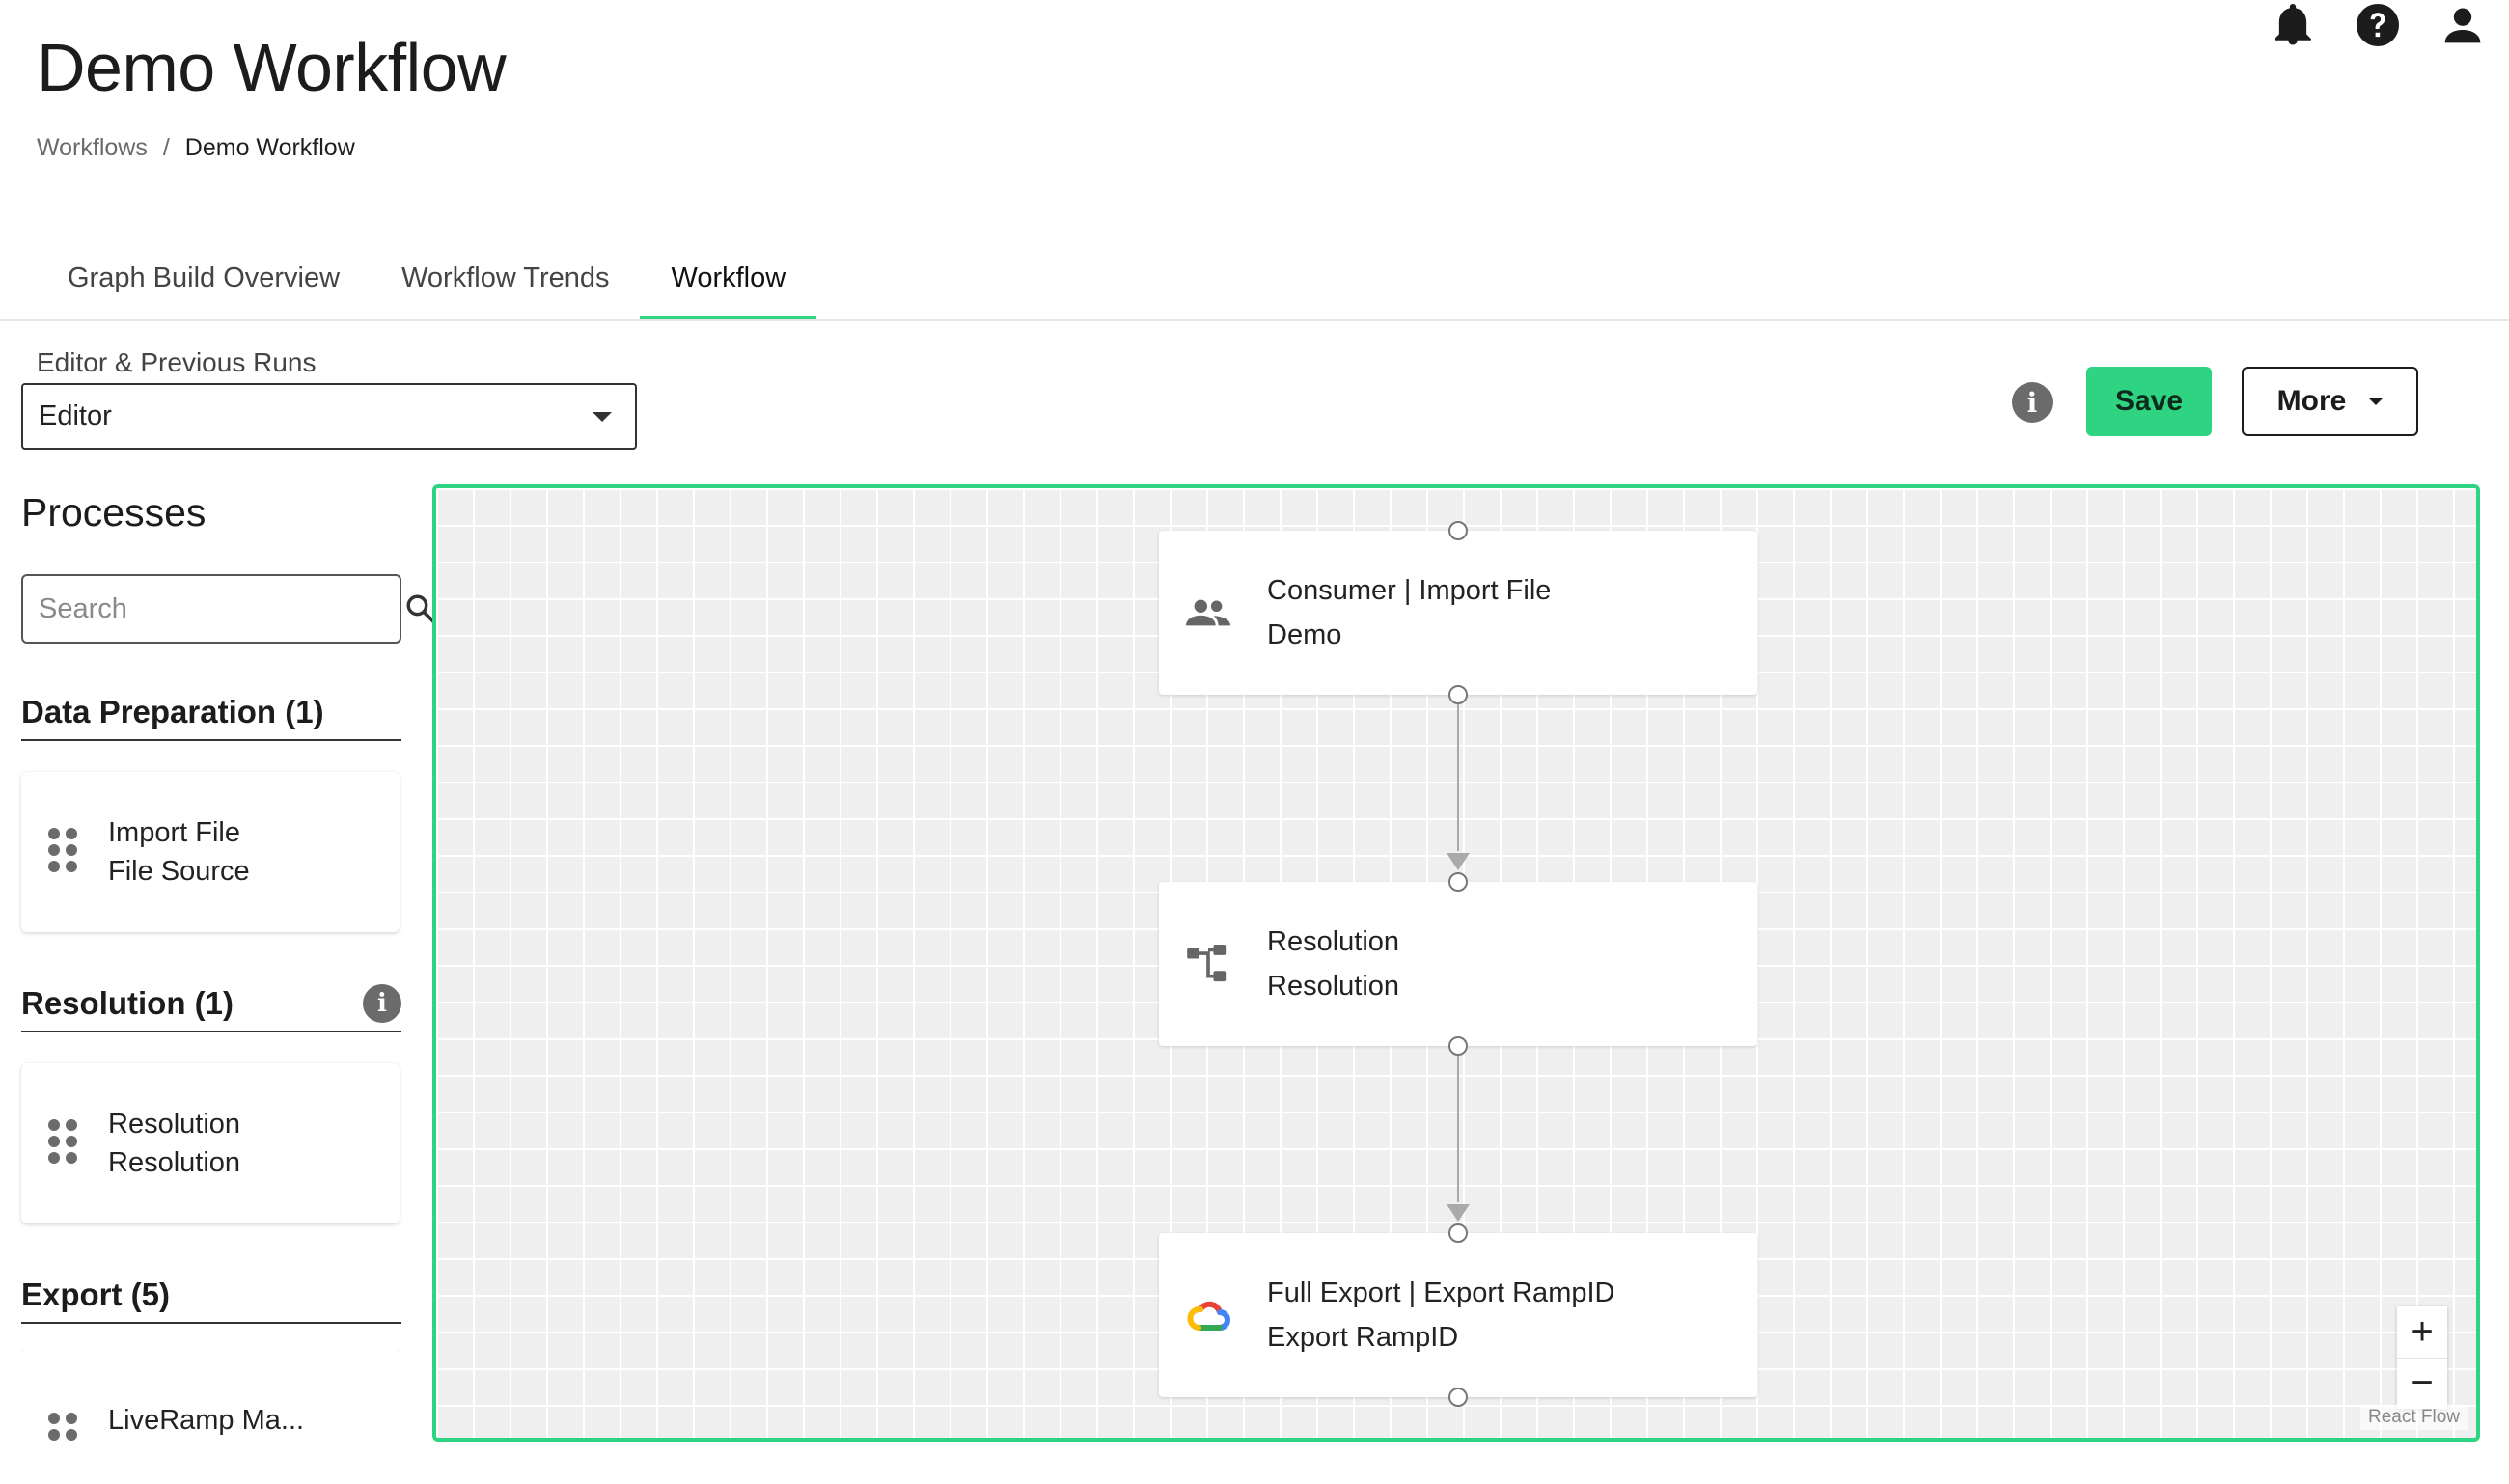 The width and height of the screenshot is (2509, 1484). I want to click on process-search-input, so click(220, 608).